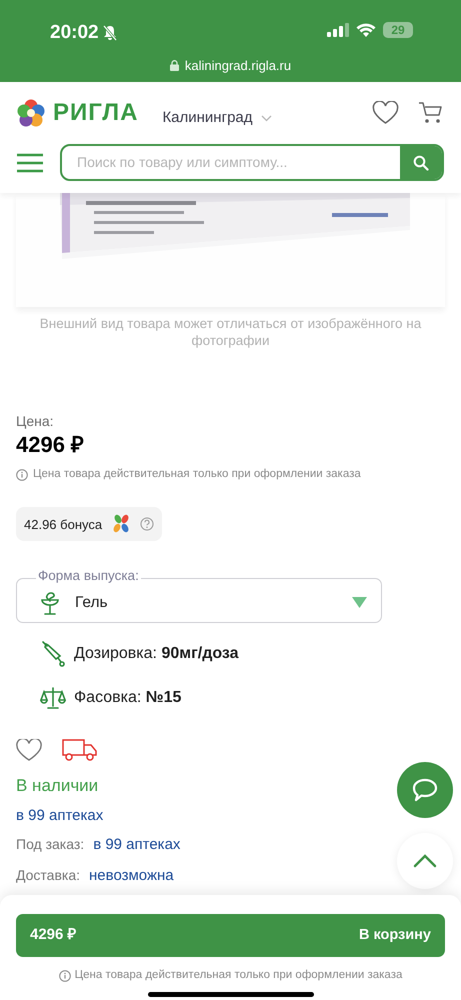 The image size is (461, 1000). Describe the element at coordinates (131, 876) in the screenshot. I see `delivery-value: невозможна` at that location.